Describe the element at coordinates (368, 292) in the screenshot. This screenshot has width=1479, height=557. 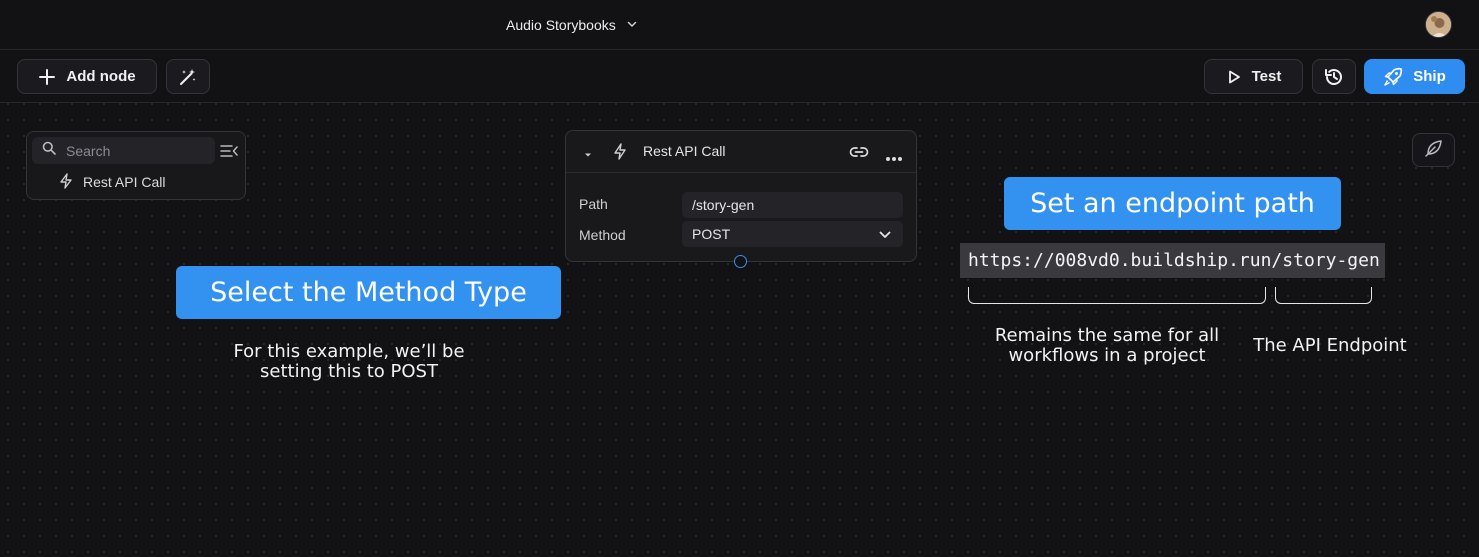
I see `method-callout: Select the Method Type` at that location.